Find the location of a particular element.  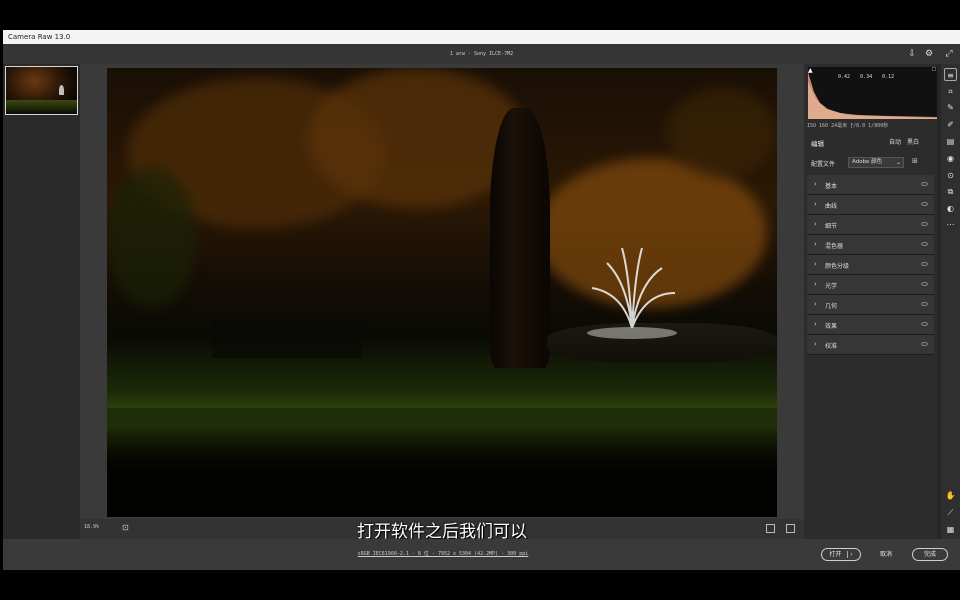

tool-strip: ≡ ⌗ ✎ ✐ ▤ ◉ ⊙ ⧉ ◐ ⋯ ✋ ⟋ ▦ is located at coordinates (950, 301).